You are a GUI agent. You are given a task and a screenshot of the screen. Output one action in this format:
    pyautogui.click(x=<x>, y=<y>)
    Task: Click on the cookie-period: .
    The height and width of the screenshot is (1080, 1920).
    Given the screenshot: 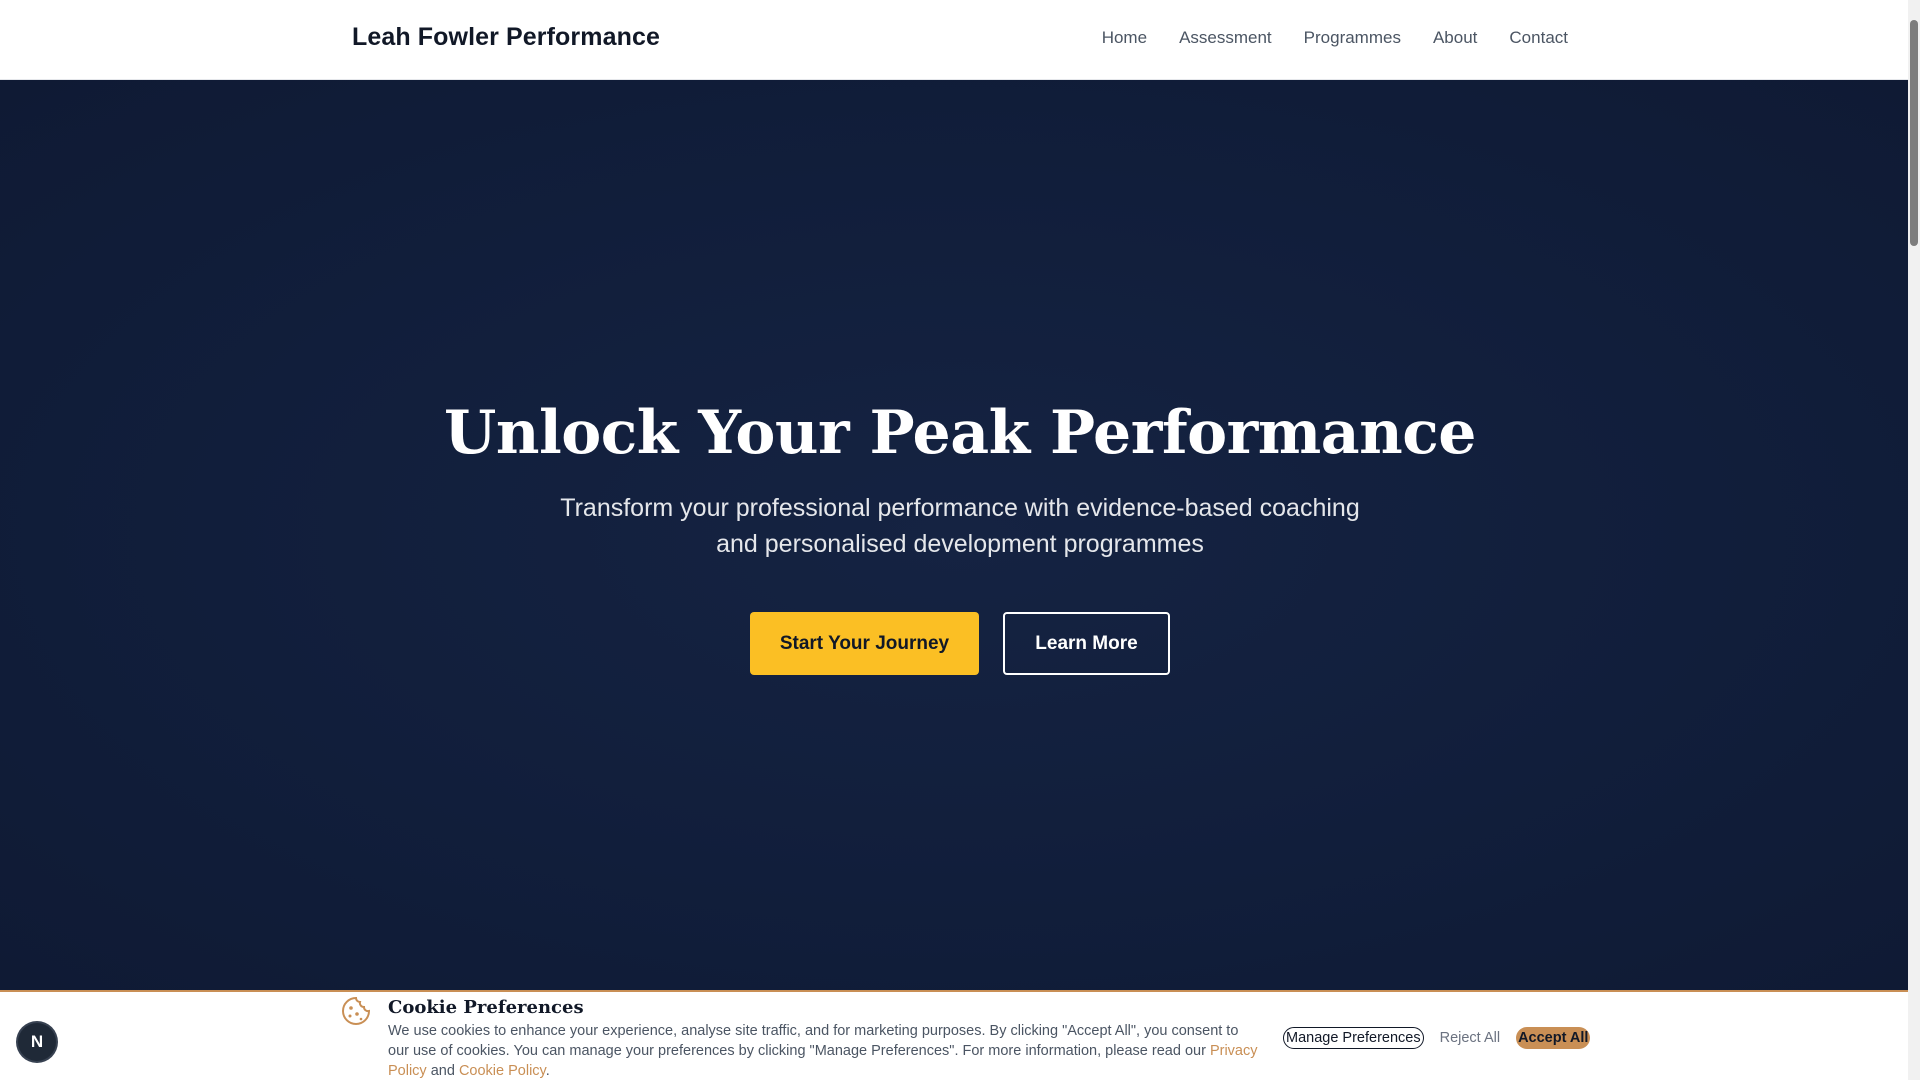 What is the action you would take?
    pyautogui.click(x=547, y=1071)
    